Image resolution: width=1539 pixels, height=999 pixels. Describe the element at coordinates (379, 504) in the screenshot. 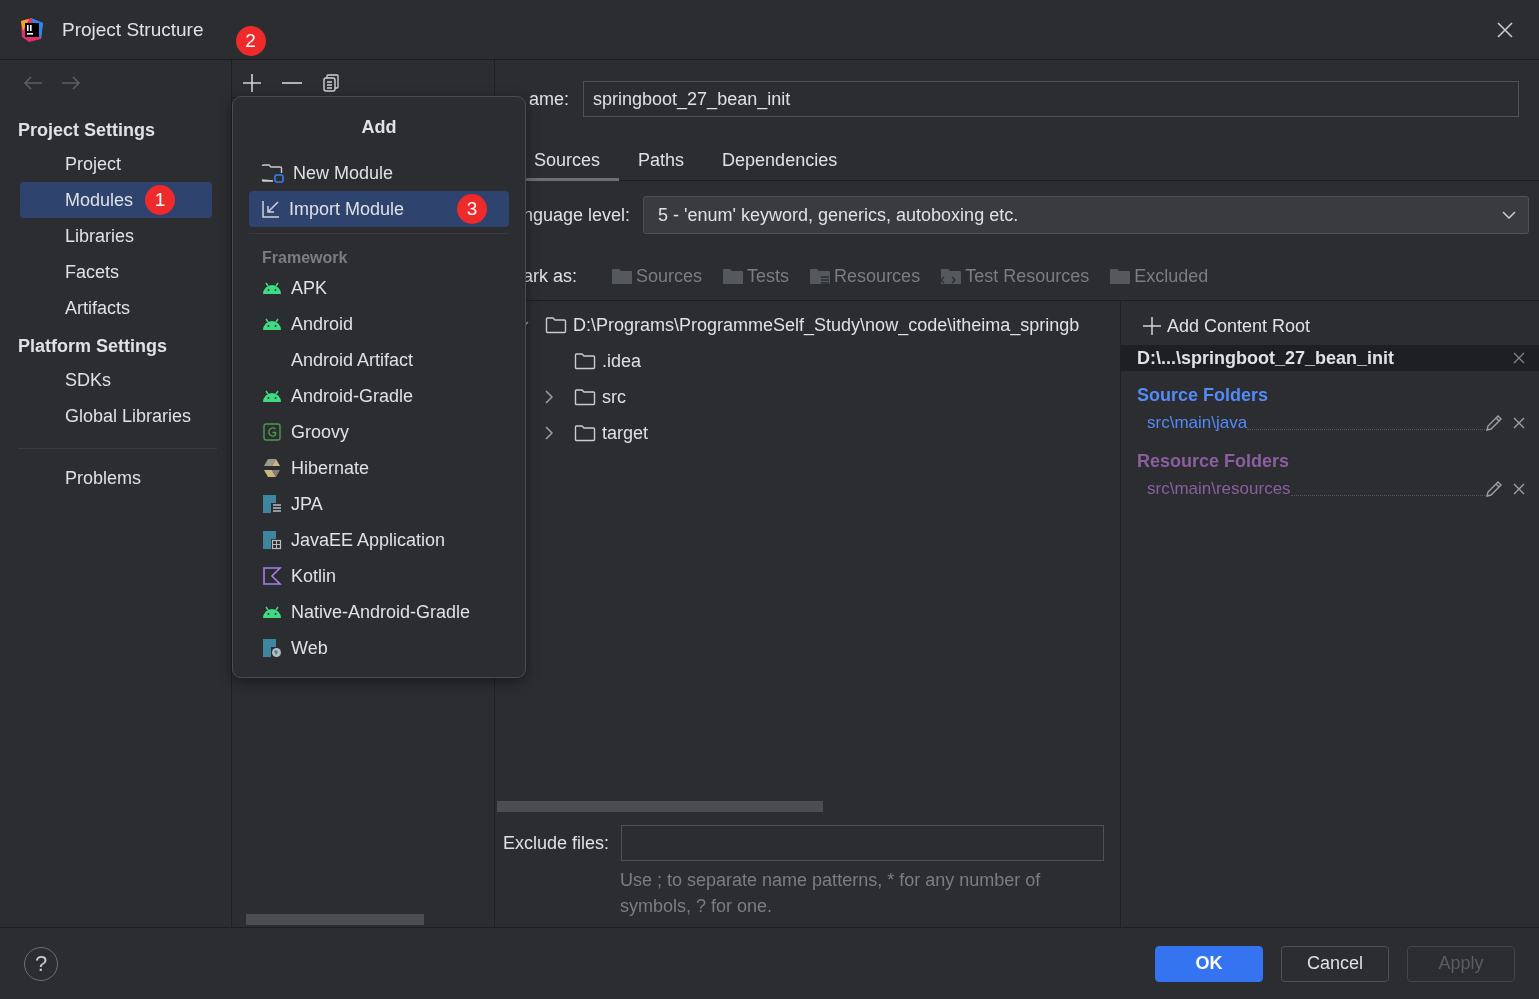

I see `menu-item: JPA` at that location.